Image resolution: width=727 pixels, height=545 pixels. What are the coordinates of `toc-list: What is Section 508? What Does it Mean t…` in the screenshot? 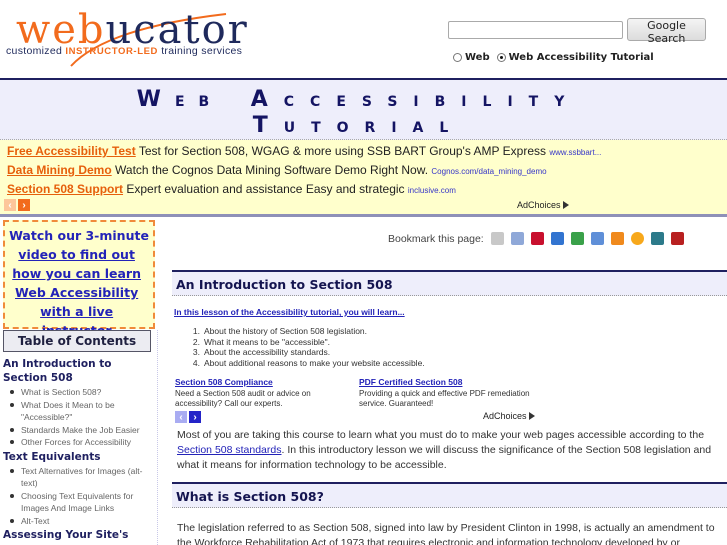 It's located at (81, 417).